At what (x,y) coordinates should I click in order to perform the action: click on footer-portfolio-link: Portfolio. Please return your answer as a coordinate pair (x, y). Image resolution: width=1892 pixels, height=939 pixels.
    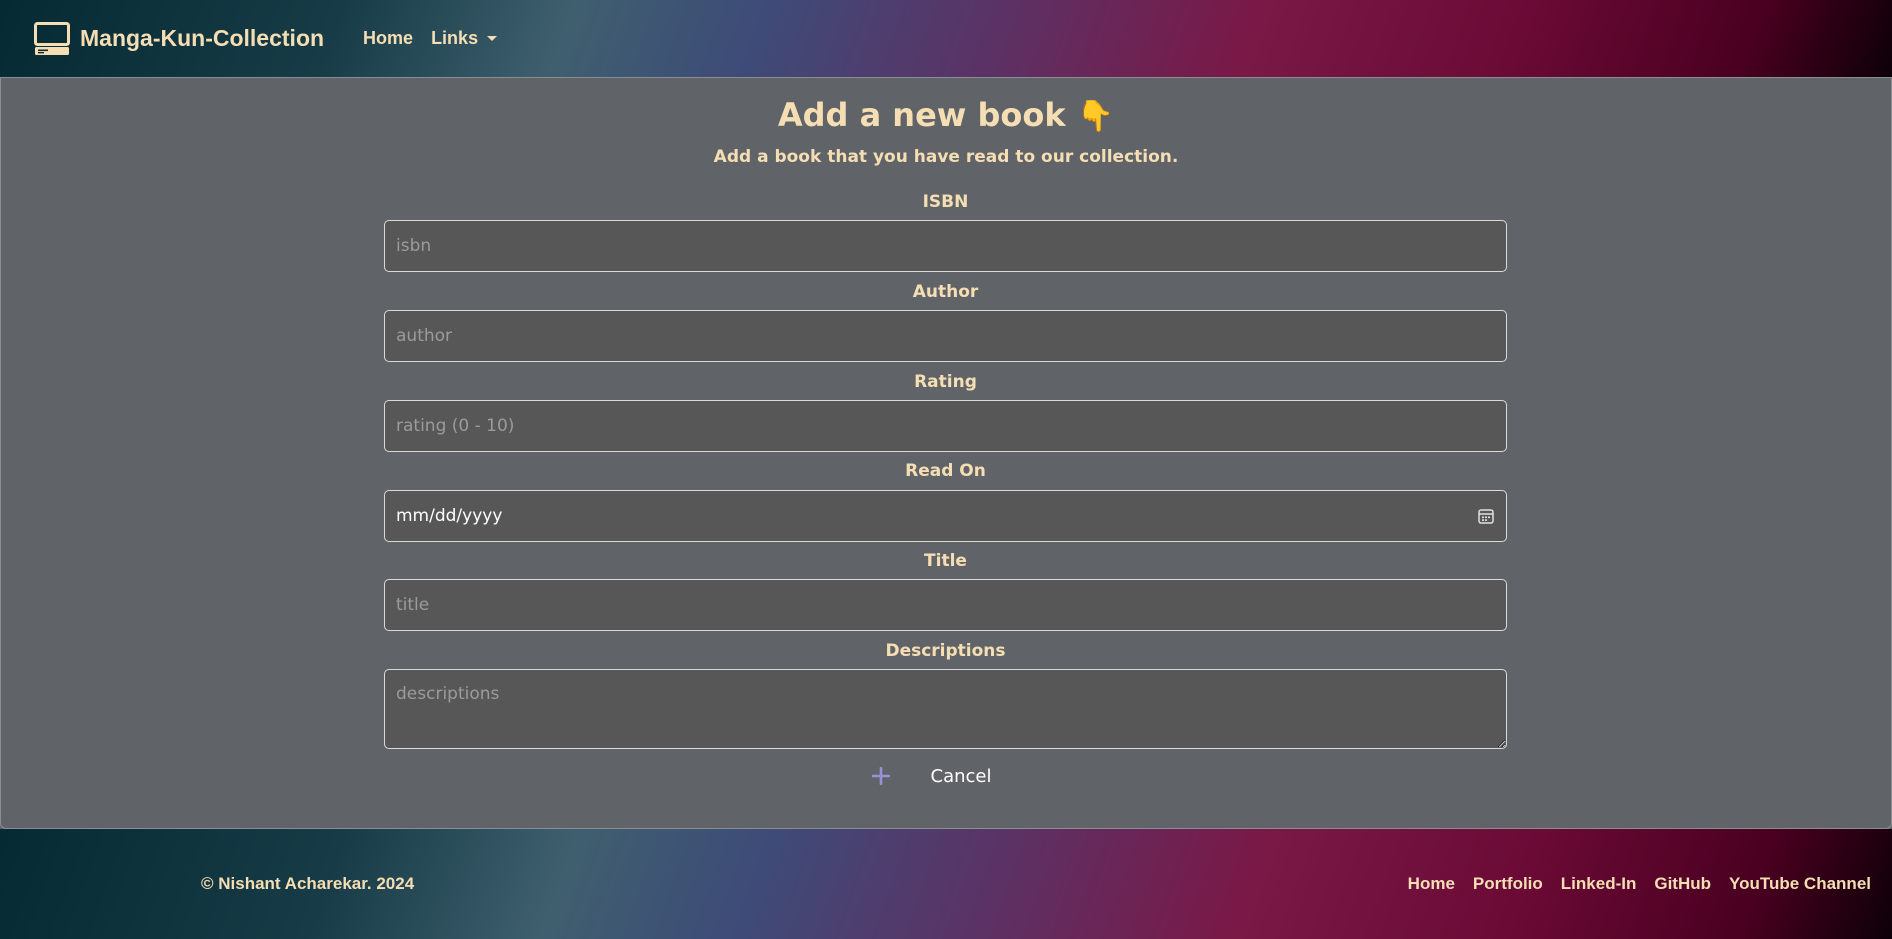
    Looking at the image, I should click on (1508, 884).